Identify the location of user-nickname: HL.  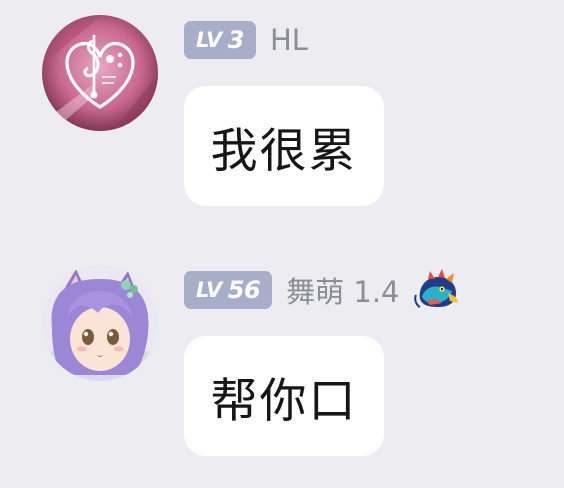
(289, 40).